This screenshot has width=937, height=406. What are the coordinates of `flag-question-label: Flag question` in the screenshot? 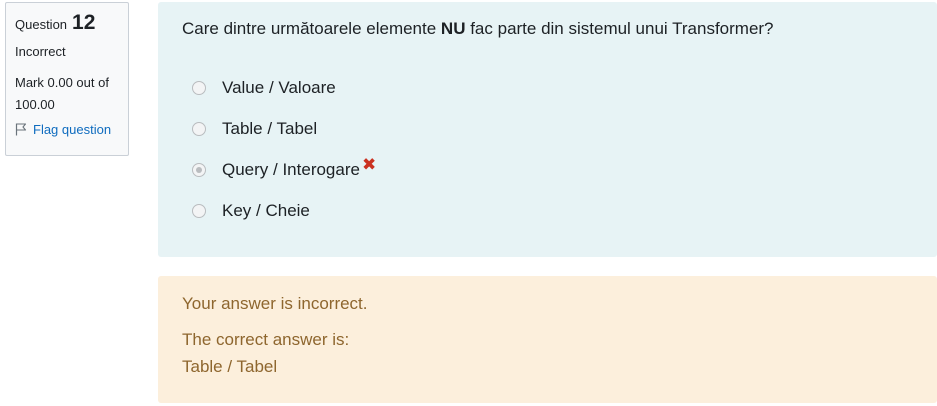 It's located at (72, 129).